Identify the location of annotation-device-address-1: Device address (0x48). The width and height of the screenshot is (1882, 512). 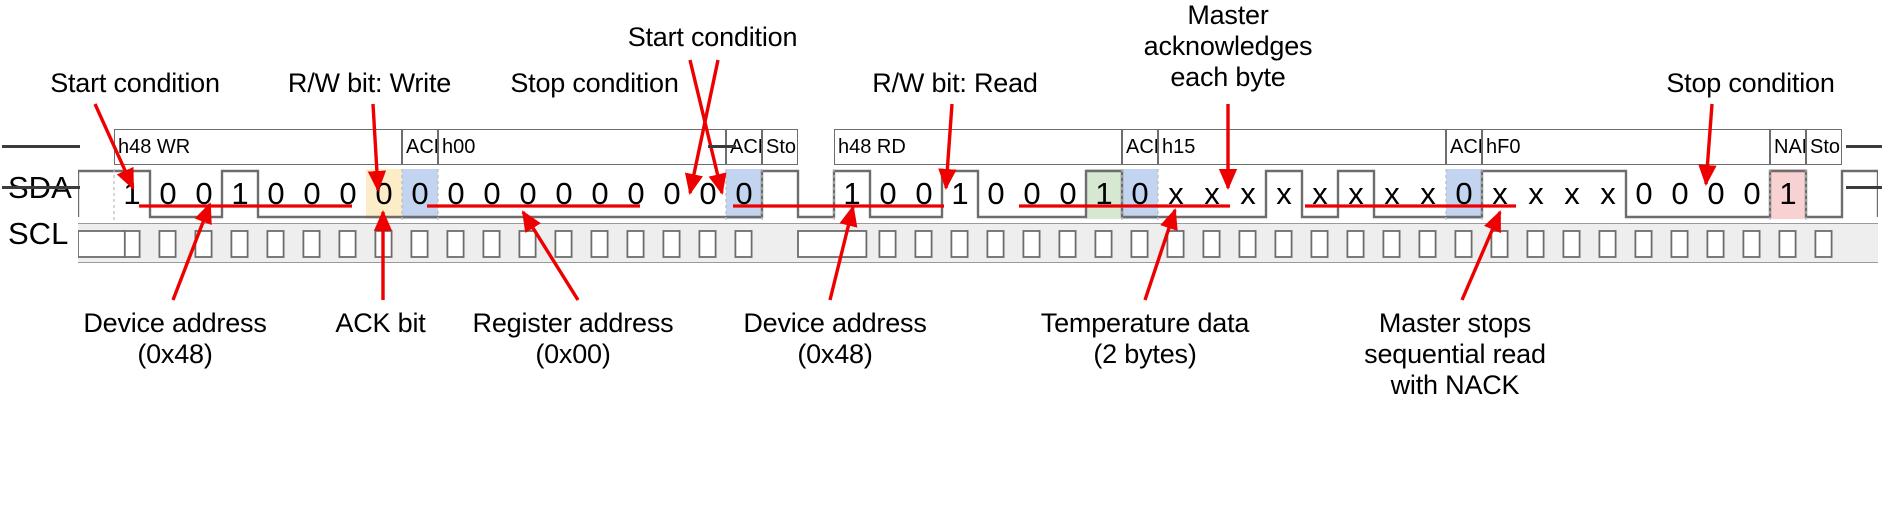
(175, 338).